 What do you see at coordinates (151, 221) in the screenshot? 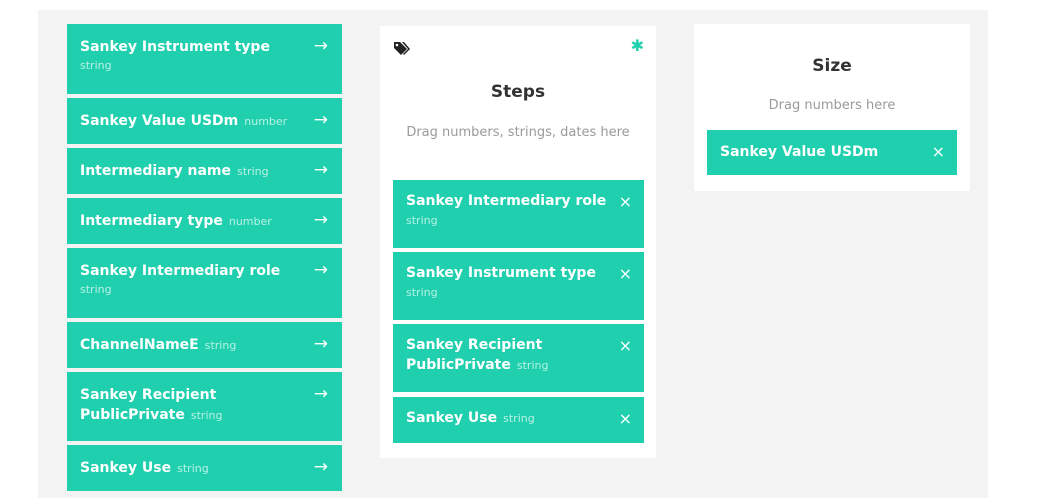
I see `dimension-name: Intermediary type` at bounding box center [151, 221].